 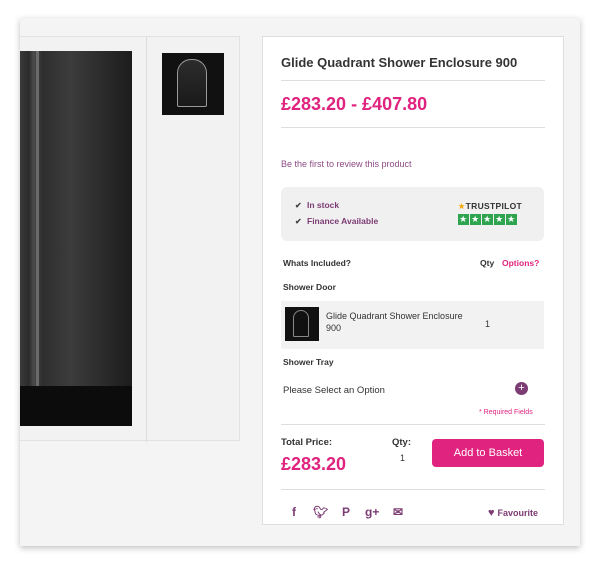 I want to click on heart-icon: ♥, so click(x=491, y=513).